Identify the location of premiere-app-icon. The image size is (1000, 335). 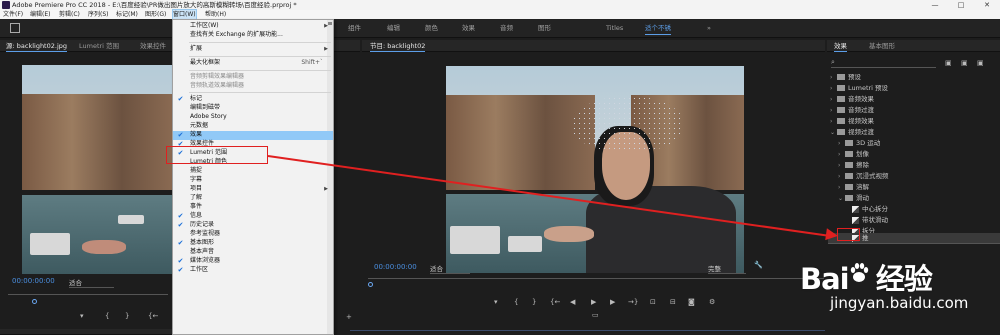
(6, 5).